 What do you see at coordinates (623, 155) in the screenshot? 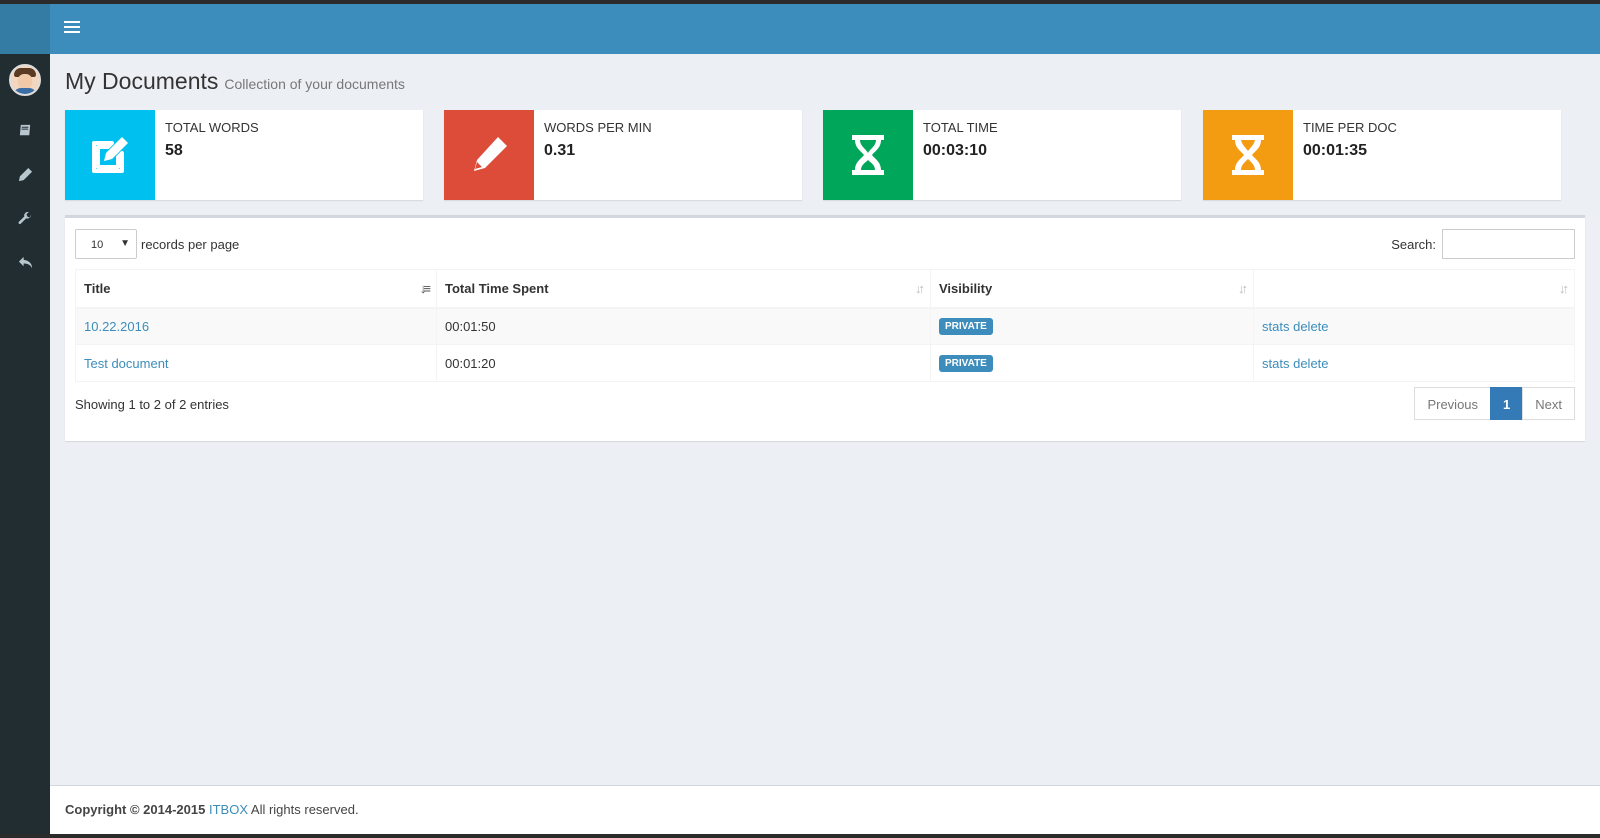
I see `stat-box-words-per-min: WORDS PER MIN 0.31` at bounding box center [623, 155].